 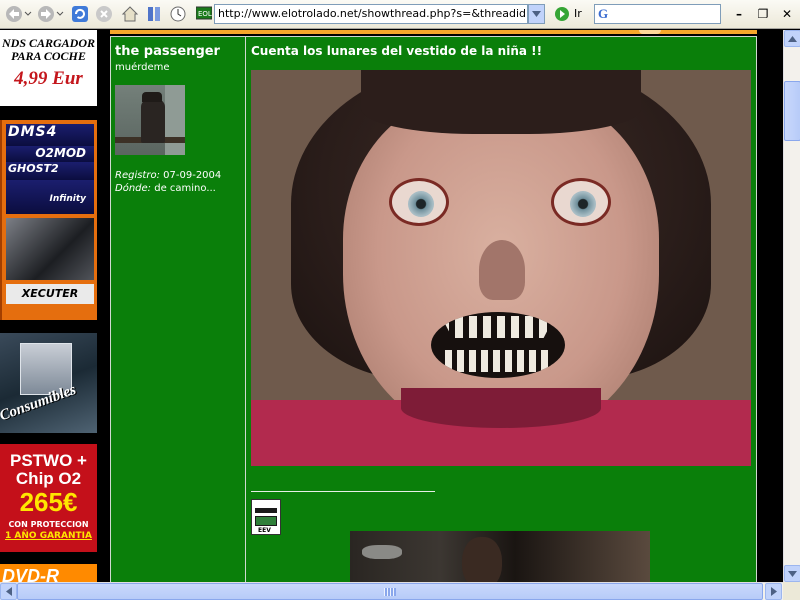 What do you see at coordinates (50, 249) in the screenshot?
I see `console-image` at bounding box center [50, 249].